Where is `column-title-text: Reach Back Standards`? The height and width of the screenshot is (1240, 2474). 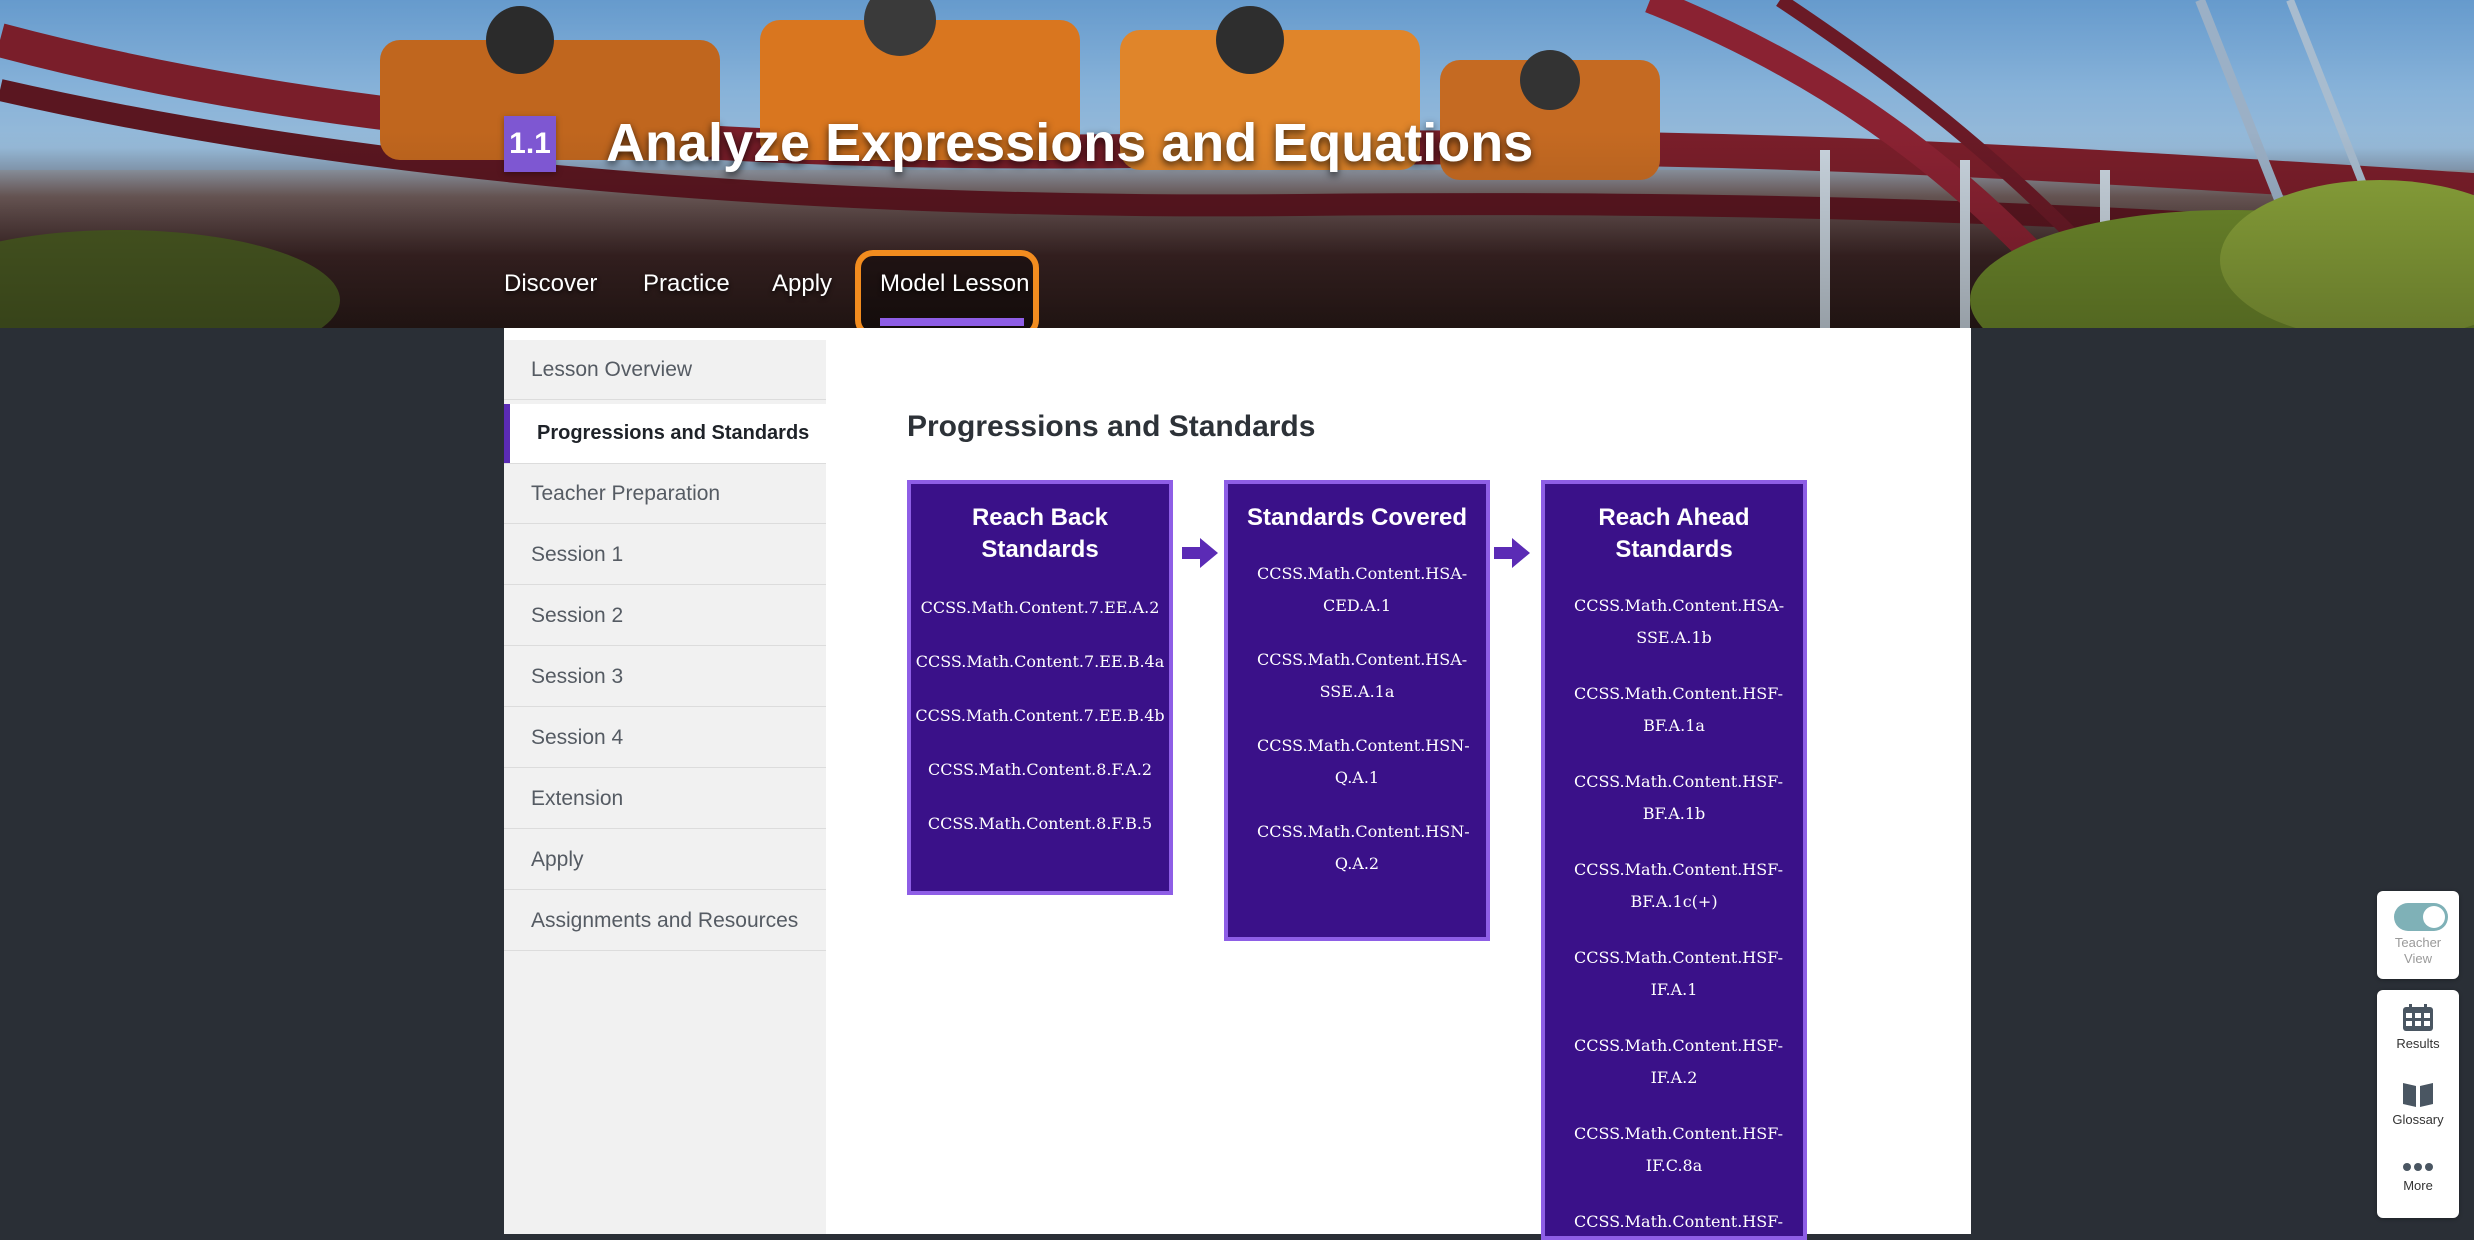
column-title-text: Reach Back Standards is located at coordinates (1040, 533).